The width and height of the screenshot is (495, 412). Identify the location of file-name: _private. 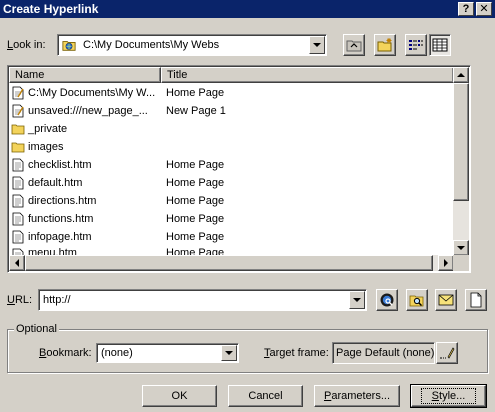
(48, 129).